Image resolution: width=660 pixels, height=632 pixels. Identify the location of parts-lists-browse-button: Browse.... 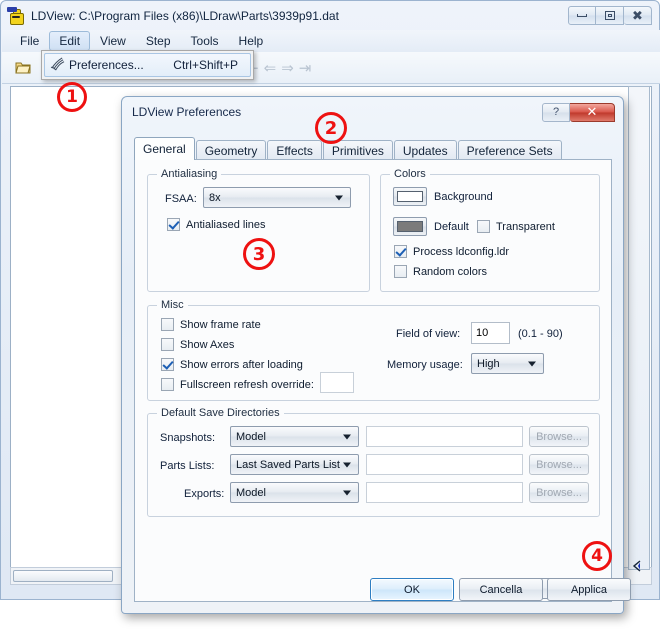
(559, 464).